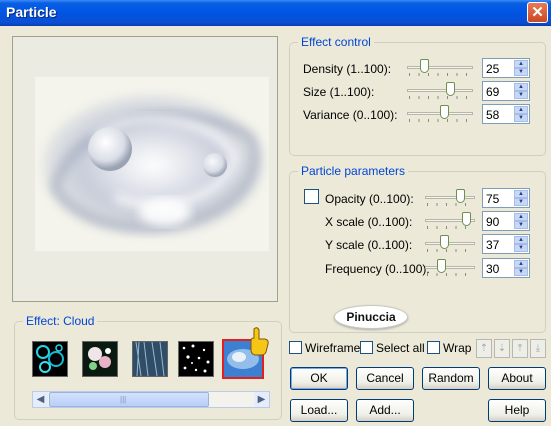 The width and height of the screenshot is (551, 426). I want to click on frequency-slider-knob, so click(441, 266).